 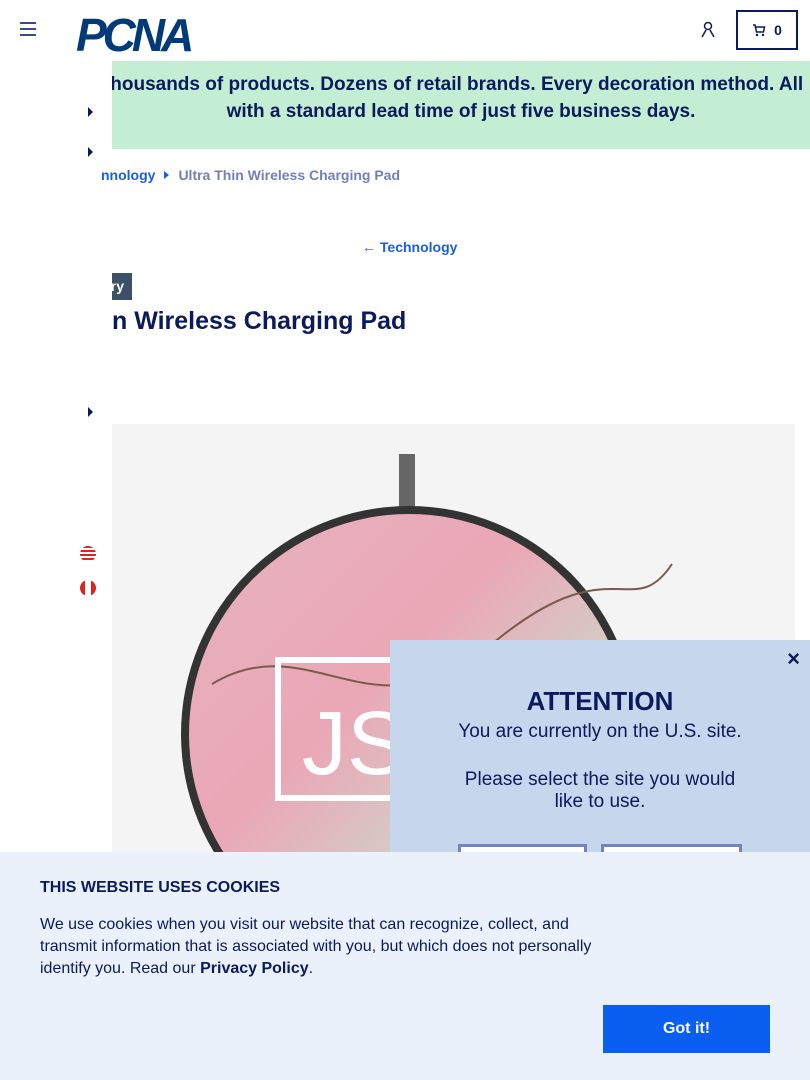 I want to click on back-link-label: Technology, so click(x=418, y=247).